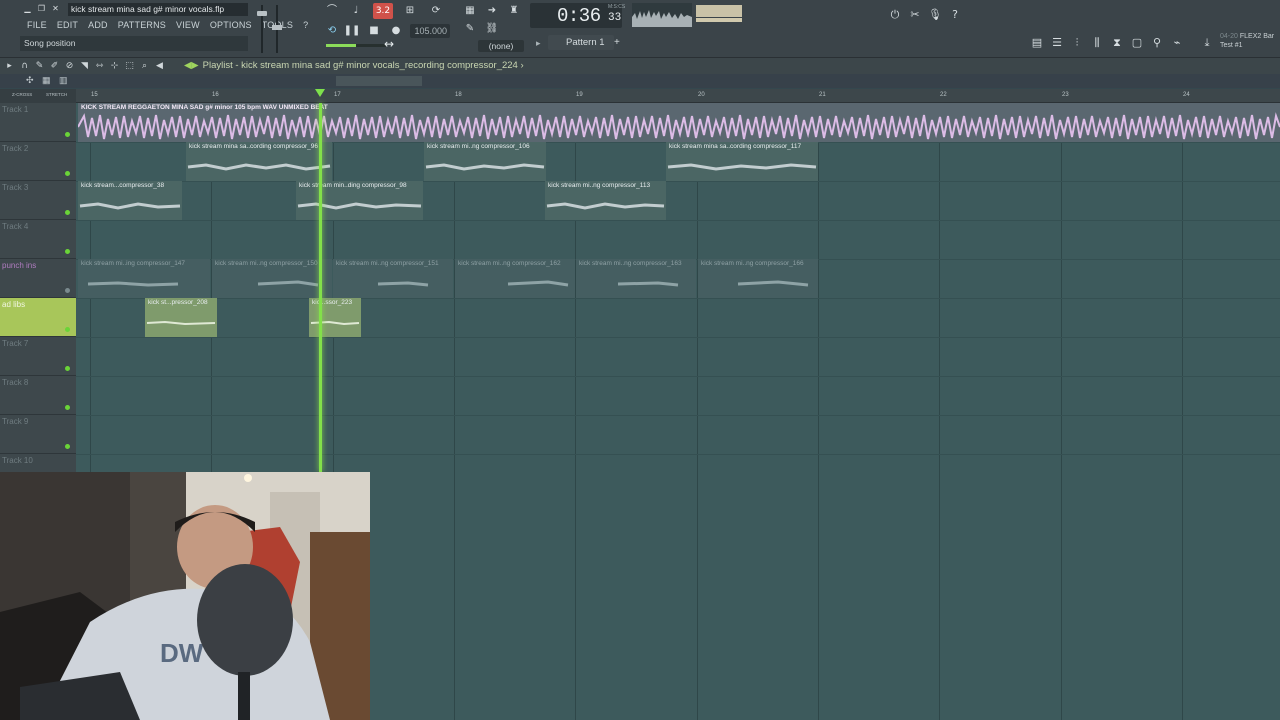 The height and width of the screenshot is (720, 1280). What do you see at coordinates (935, 14) in the screenshot?
I see `microphone-icon: 🎙` at bounding box center [935, 14].